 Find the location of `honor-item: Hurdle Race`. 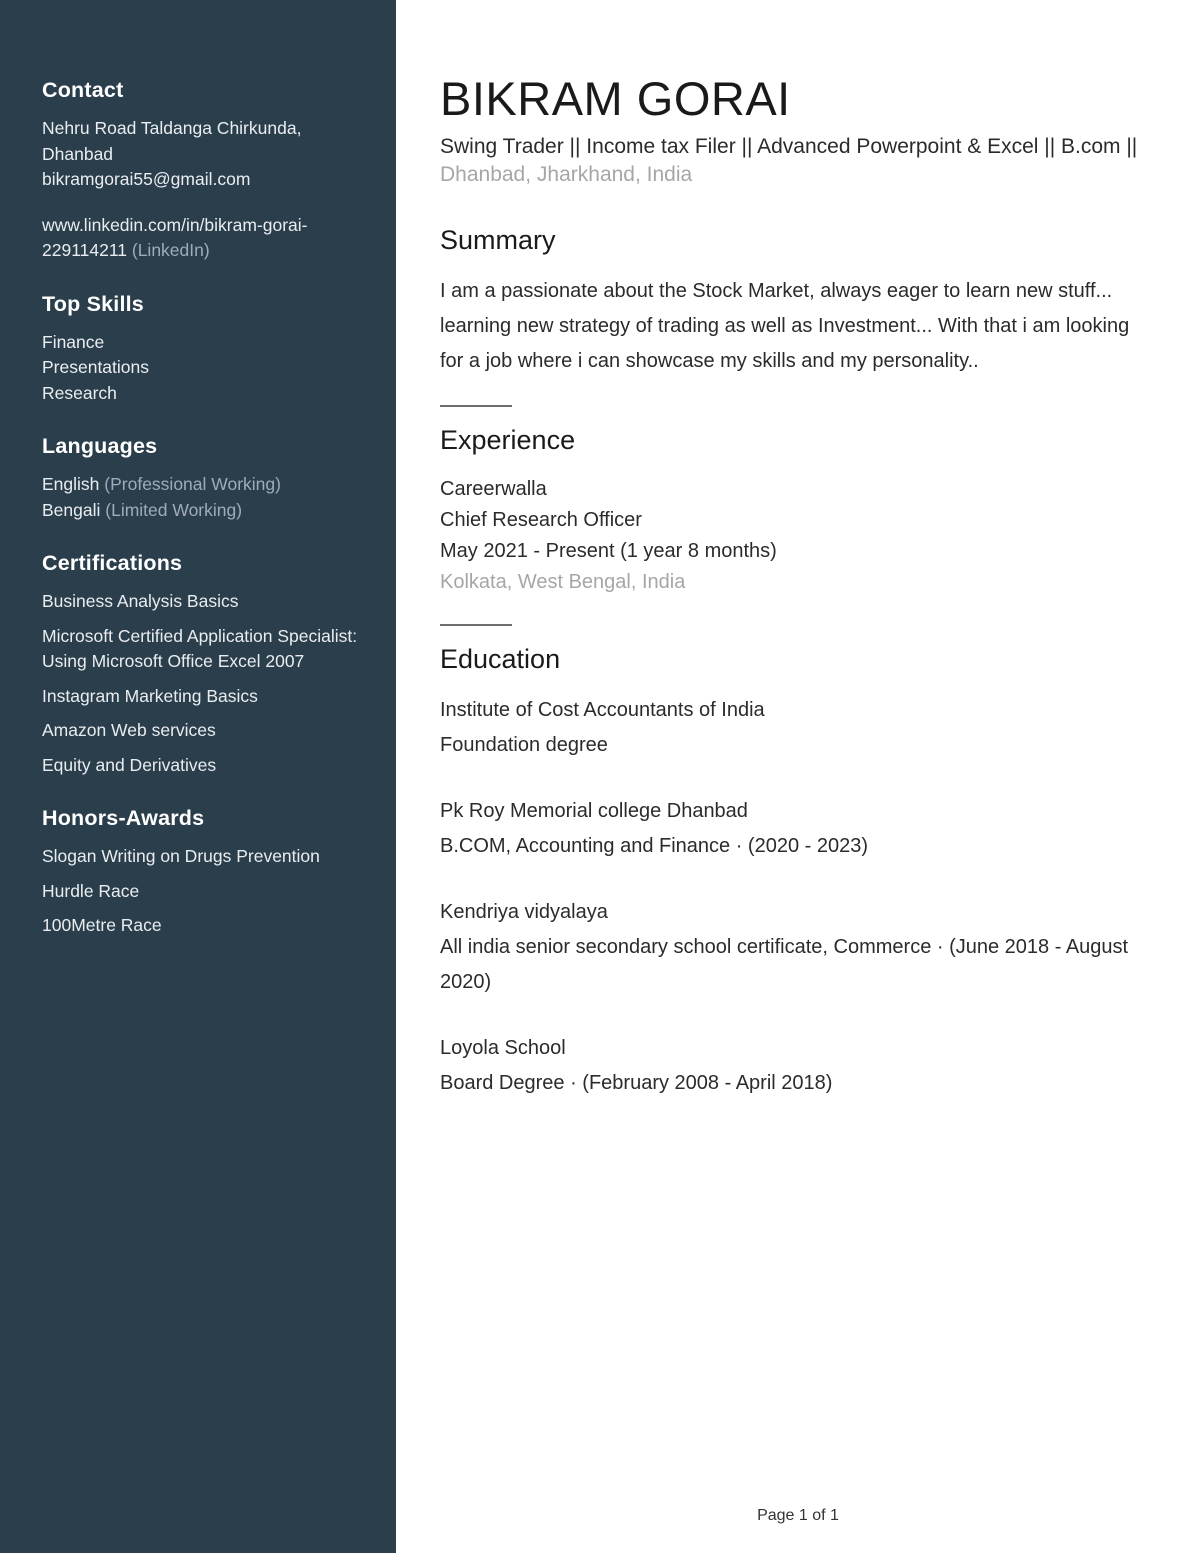

honor-item: Hurdle Race is located at coordinates (91, 890).